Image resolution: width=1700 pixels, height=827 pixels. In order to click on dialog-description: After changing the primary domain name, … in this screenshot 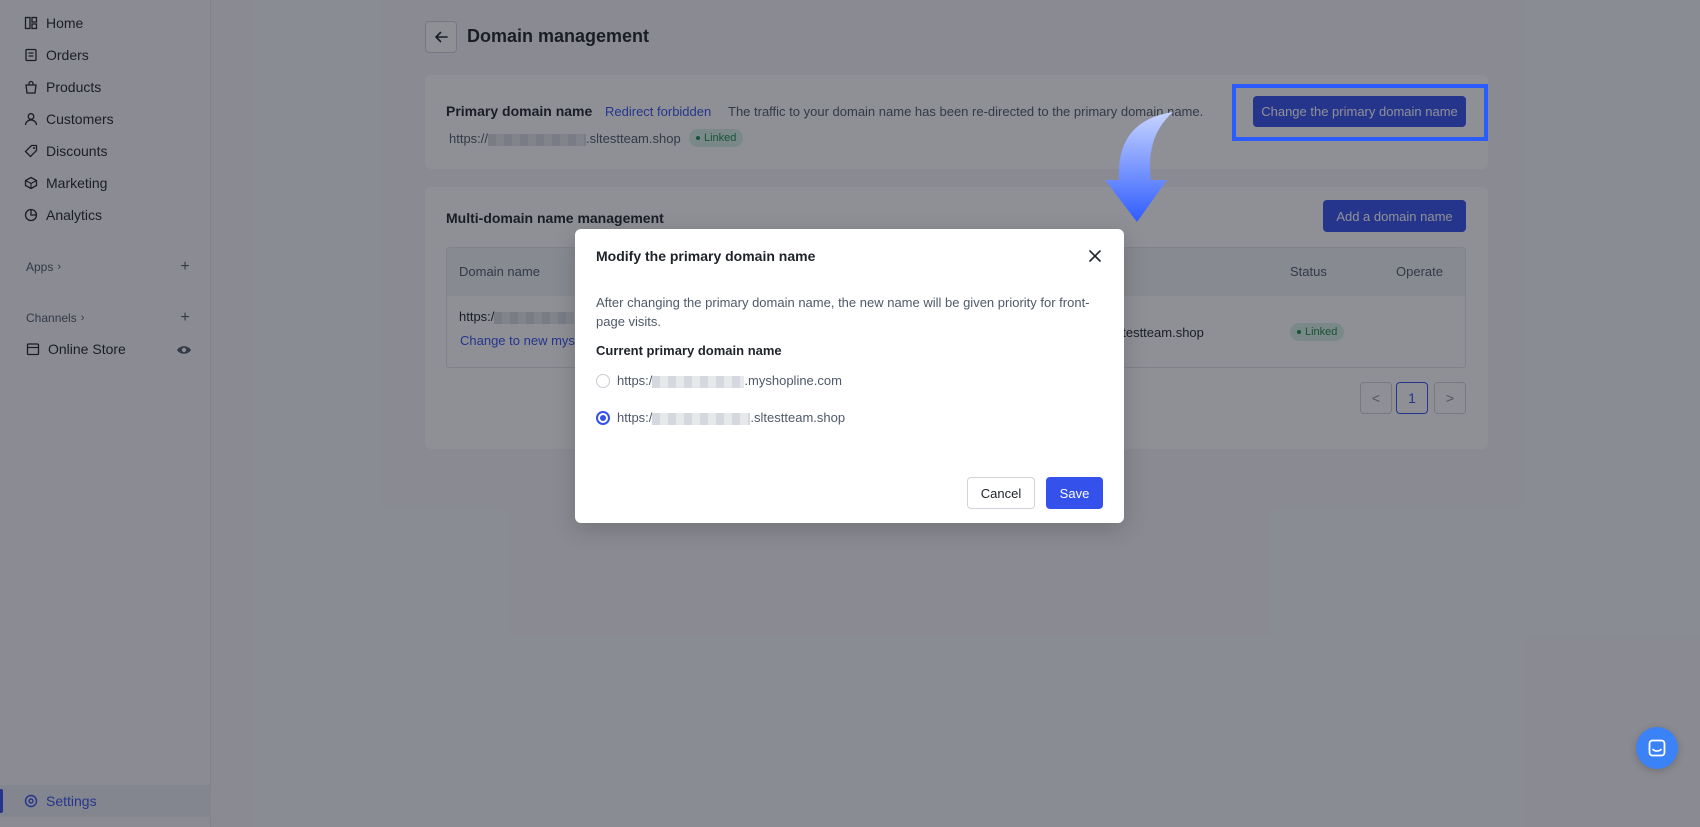, I will do `click(843, 312)`.